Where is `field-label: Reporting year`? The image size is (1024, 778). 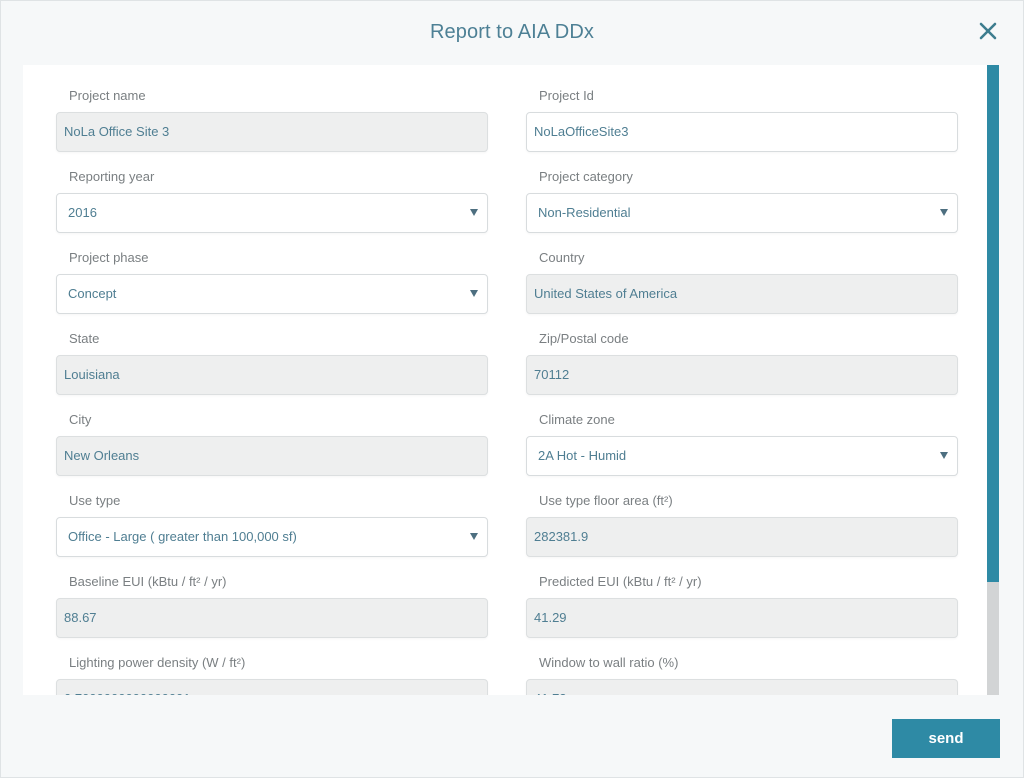 field-label: Reporting year is located at coordinates (112, 176).